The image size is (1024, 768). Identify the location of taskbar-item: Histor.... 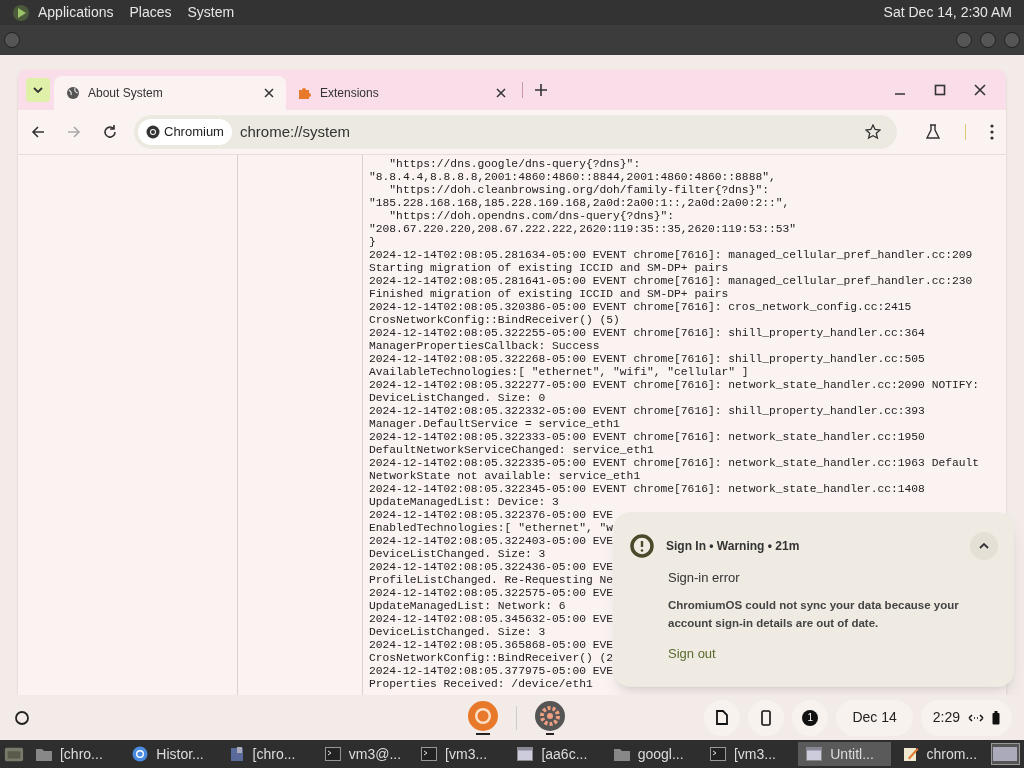
(170, 754).